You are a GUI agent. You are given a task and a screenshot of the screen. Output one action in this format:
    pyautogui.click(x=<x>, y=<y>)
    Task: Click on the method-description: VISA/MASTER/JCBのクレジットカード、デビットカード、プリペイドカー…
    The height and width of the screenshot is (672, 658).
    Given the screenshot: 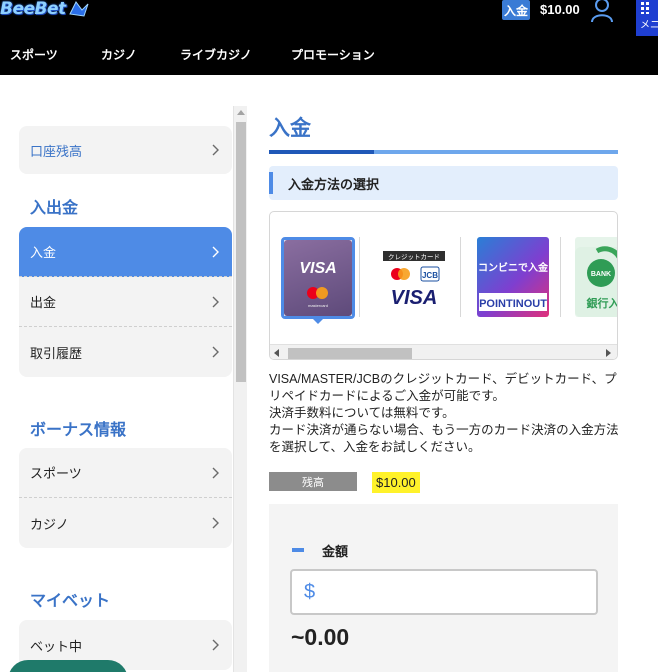 What is the action you would take?
    pyautogui.click(x=444, y=413)
    